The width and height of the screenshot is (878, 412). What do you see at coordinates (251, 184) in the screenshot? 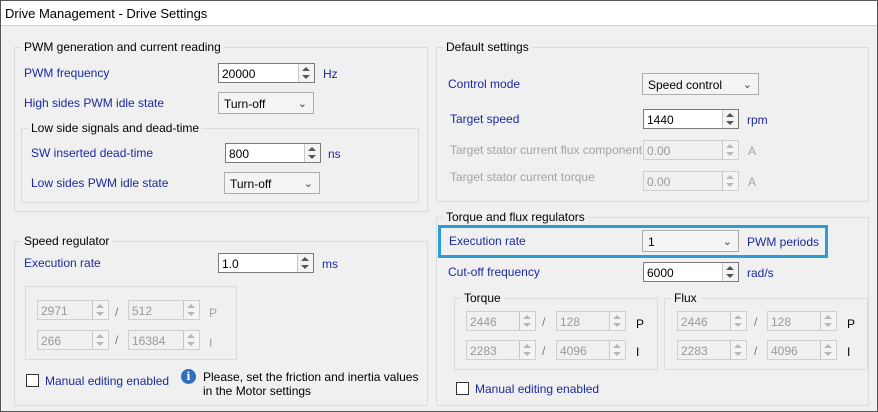
I see `low-idle-value: Turn-off` at bounding box center [251, 184].